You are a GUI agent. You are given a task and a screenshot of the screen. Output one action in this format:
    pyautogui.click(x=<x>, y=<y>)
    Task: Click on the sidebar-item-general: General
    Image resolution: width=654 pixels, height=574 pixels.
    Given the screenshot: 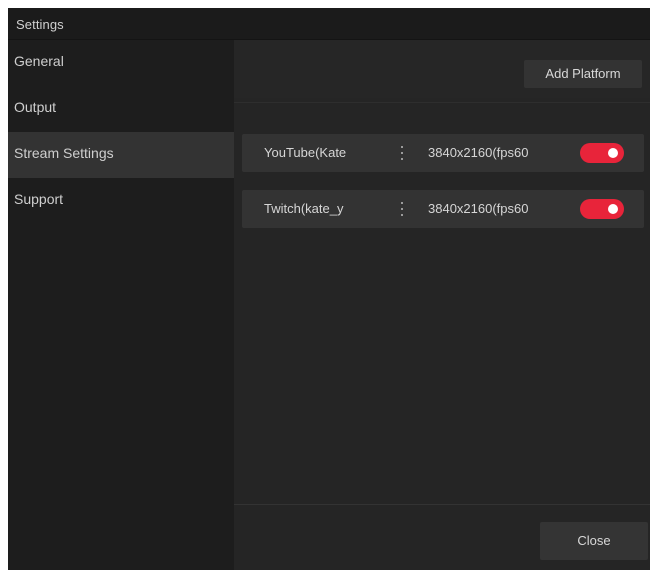 What is the action you would take?
    pyautogui.click(x=121, y=63)
    